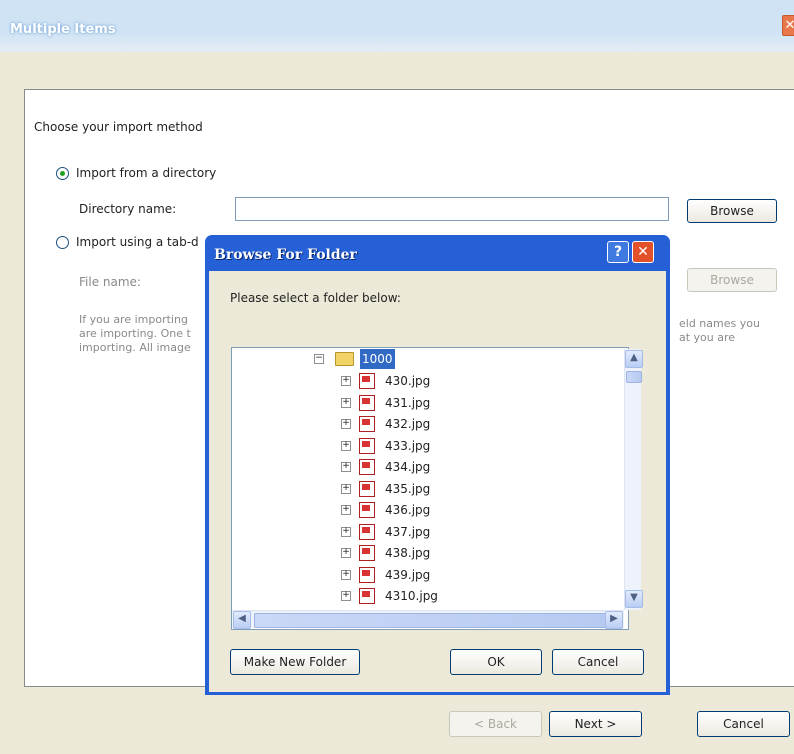 This screenshot has width=794, height=754. Describe the element at coordinates (315, 298) in the screenshot. I see `dialog-instruction: Please select a folder below:` at that location.